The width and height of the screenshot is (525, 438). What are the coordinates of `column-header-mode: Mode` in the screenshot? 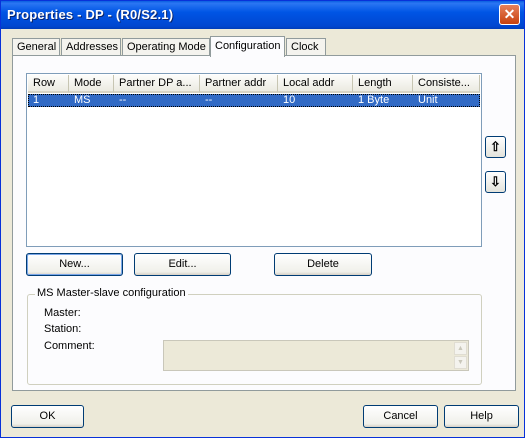 It's located at (91, 84).